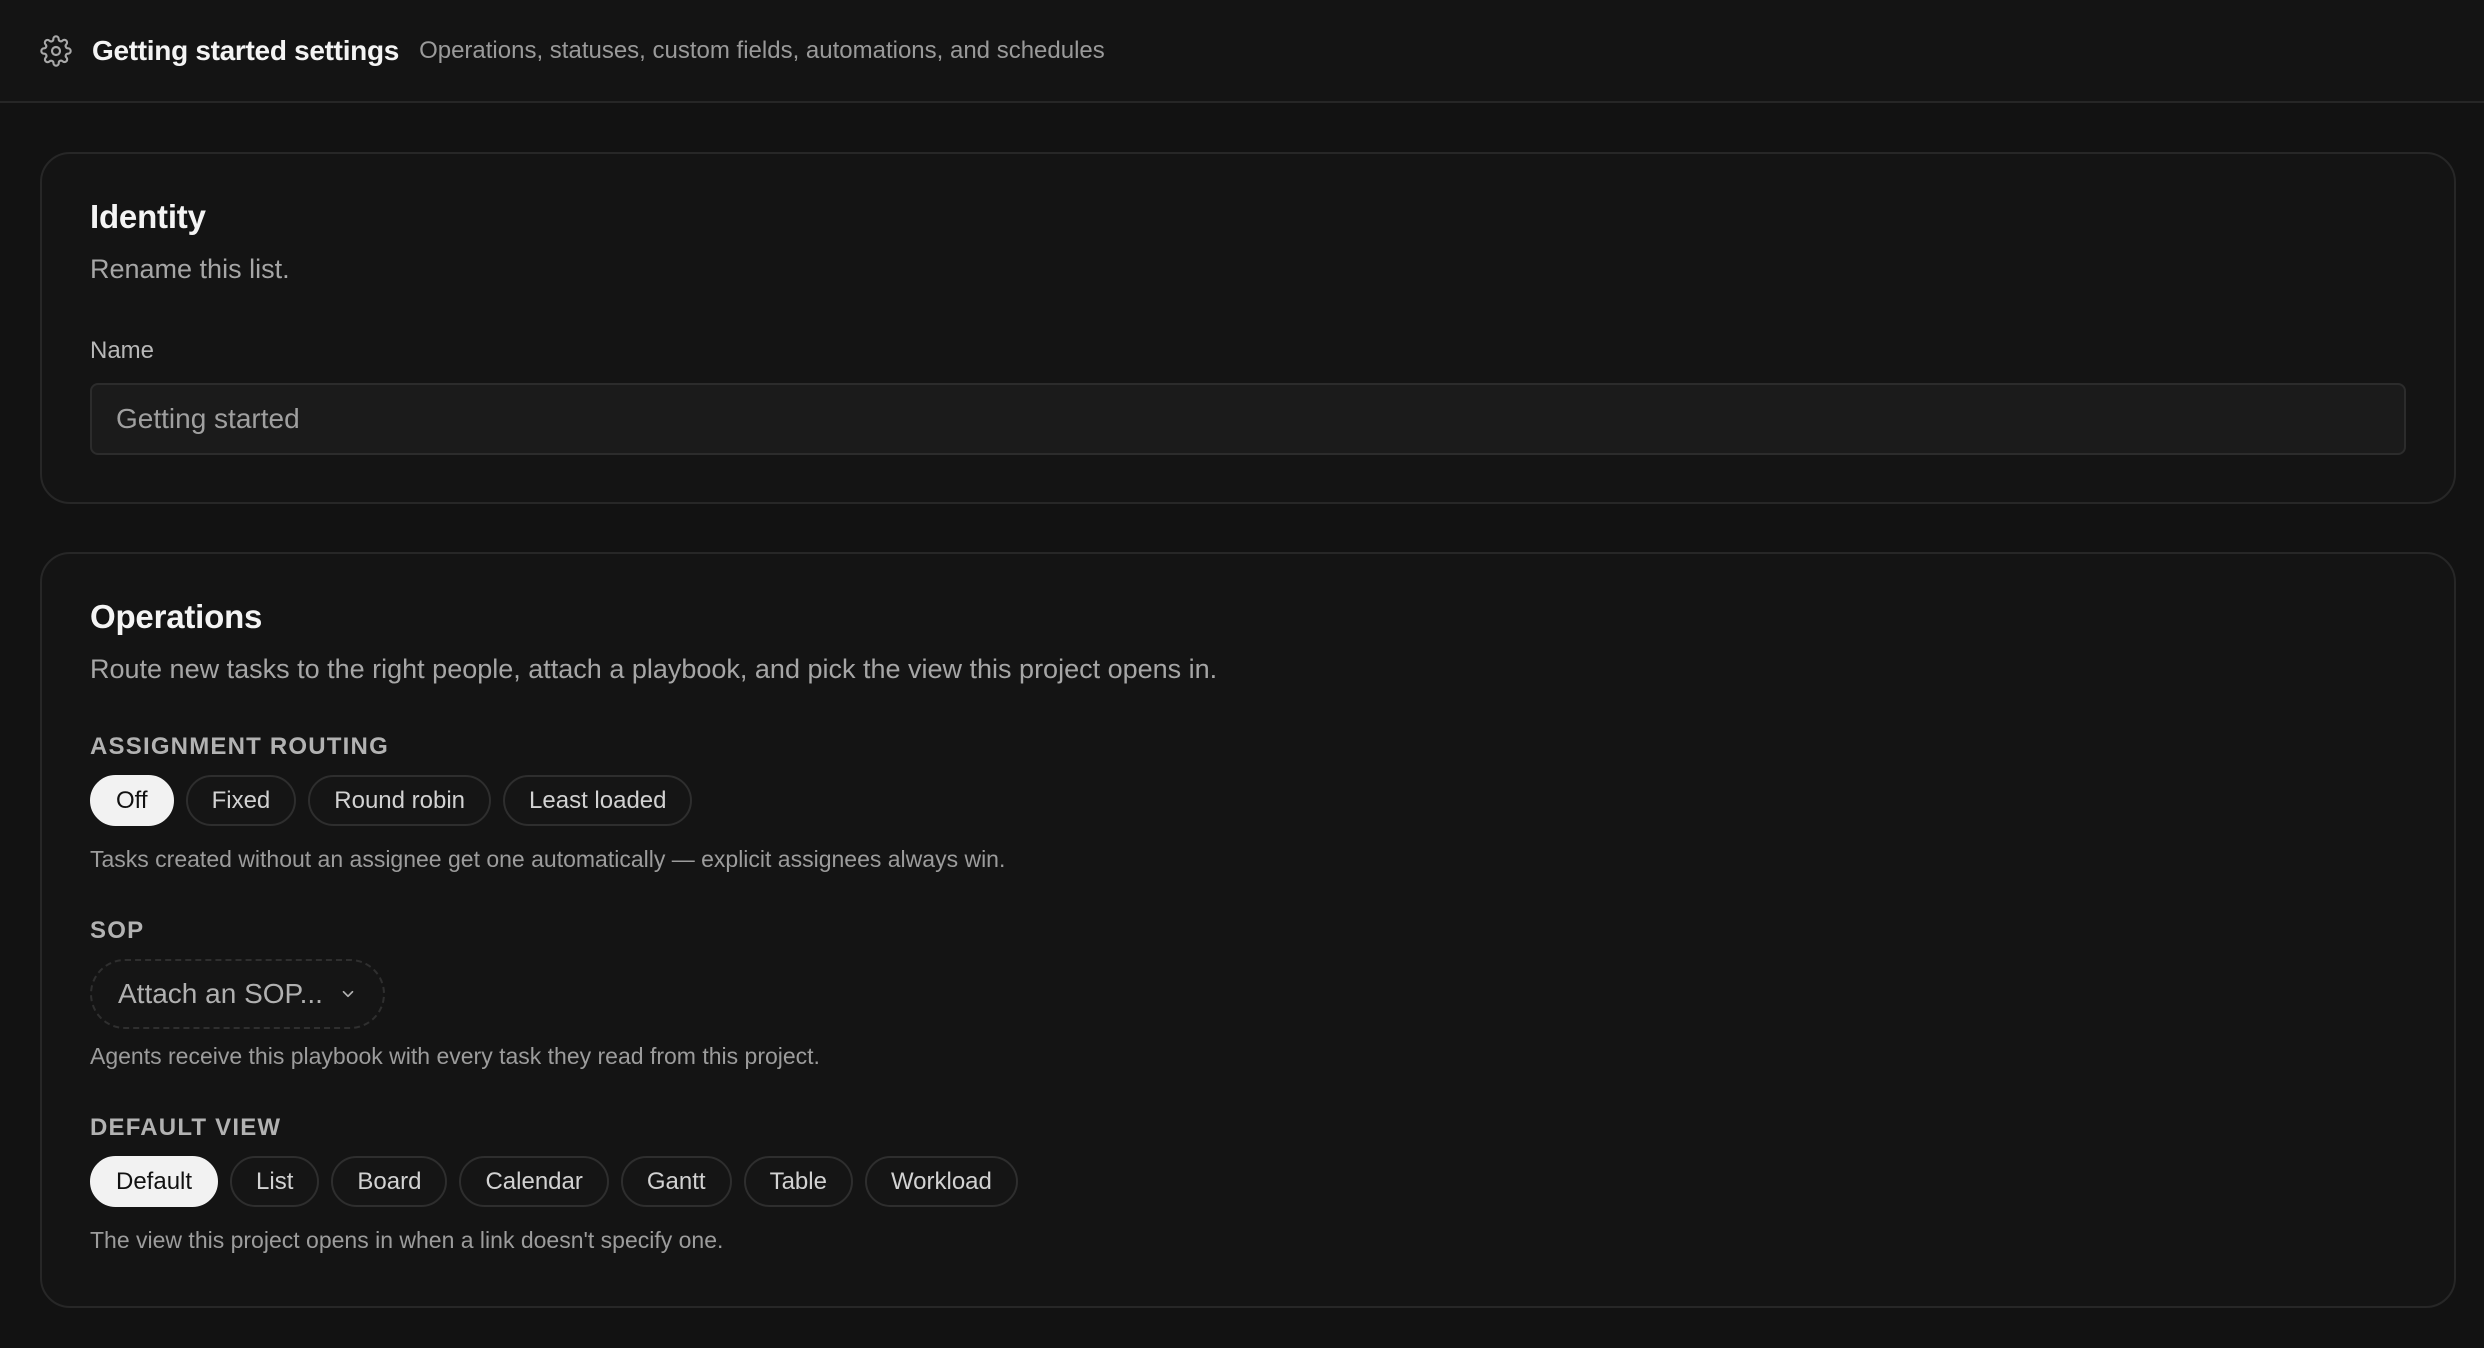  Describe the element at coordinates (154, 1181) in the screenshot. I see `view-option-default: Default` at that location.